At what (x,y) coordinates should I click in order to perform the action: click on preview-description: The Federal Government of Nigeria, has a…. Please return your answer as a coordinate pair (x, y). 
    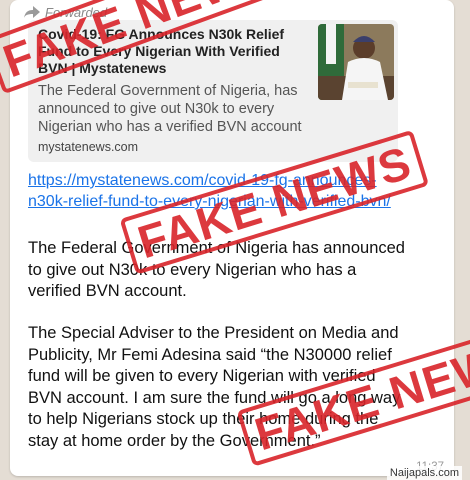
    Looking at the image, I should click on (170, 109).